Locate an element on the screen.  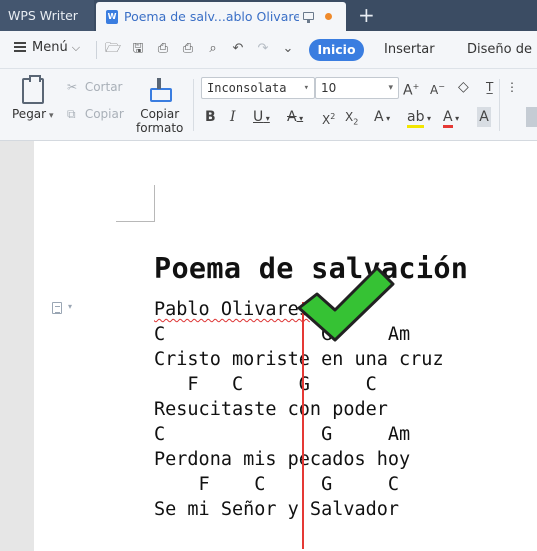
author-line: Pablo Olivares is located at coordinates (232, 309).